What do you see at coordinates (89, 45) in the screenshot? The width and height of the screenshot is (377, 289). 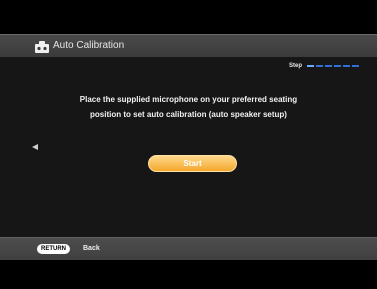 I see `page-title: Auto Calibration` at bounding box center [89, 45].